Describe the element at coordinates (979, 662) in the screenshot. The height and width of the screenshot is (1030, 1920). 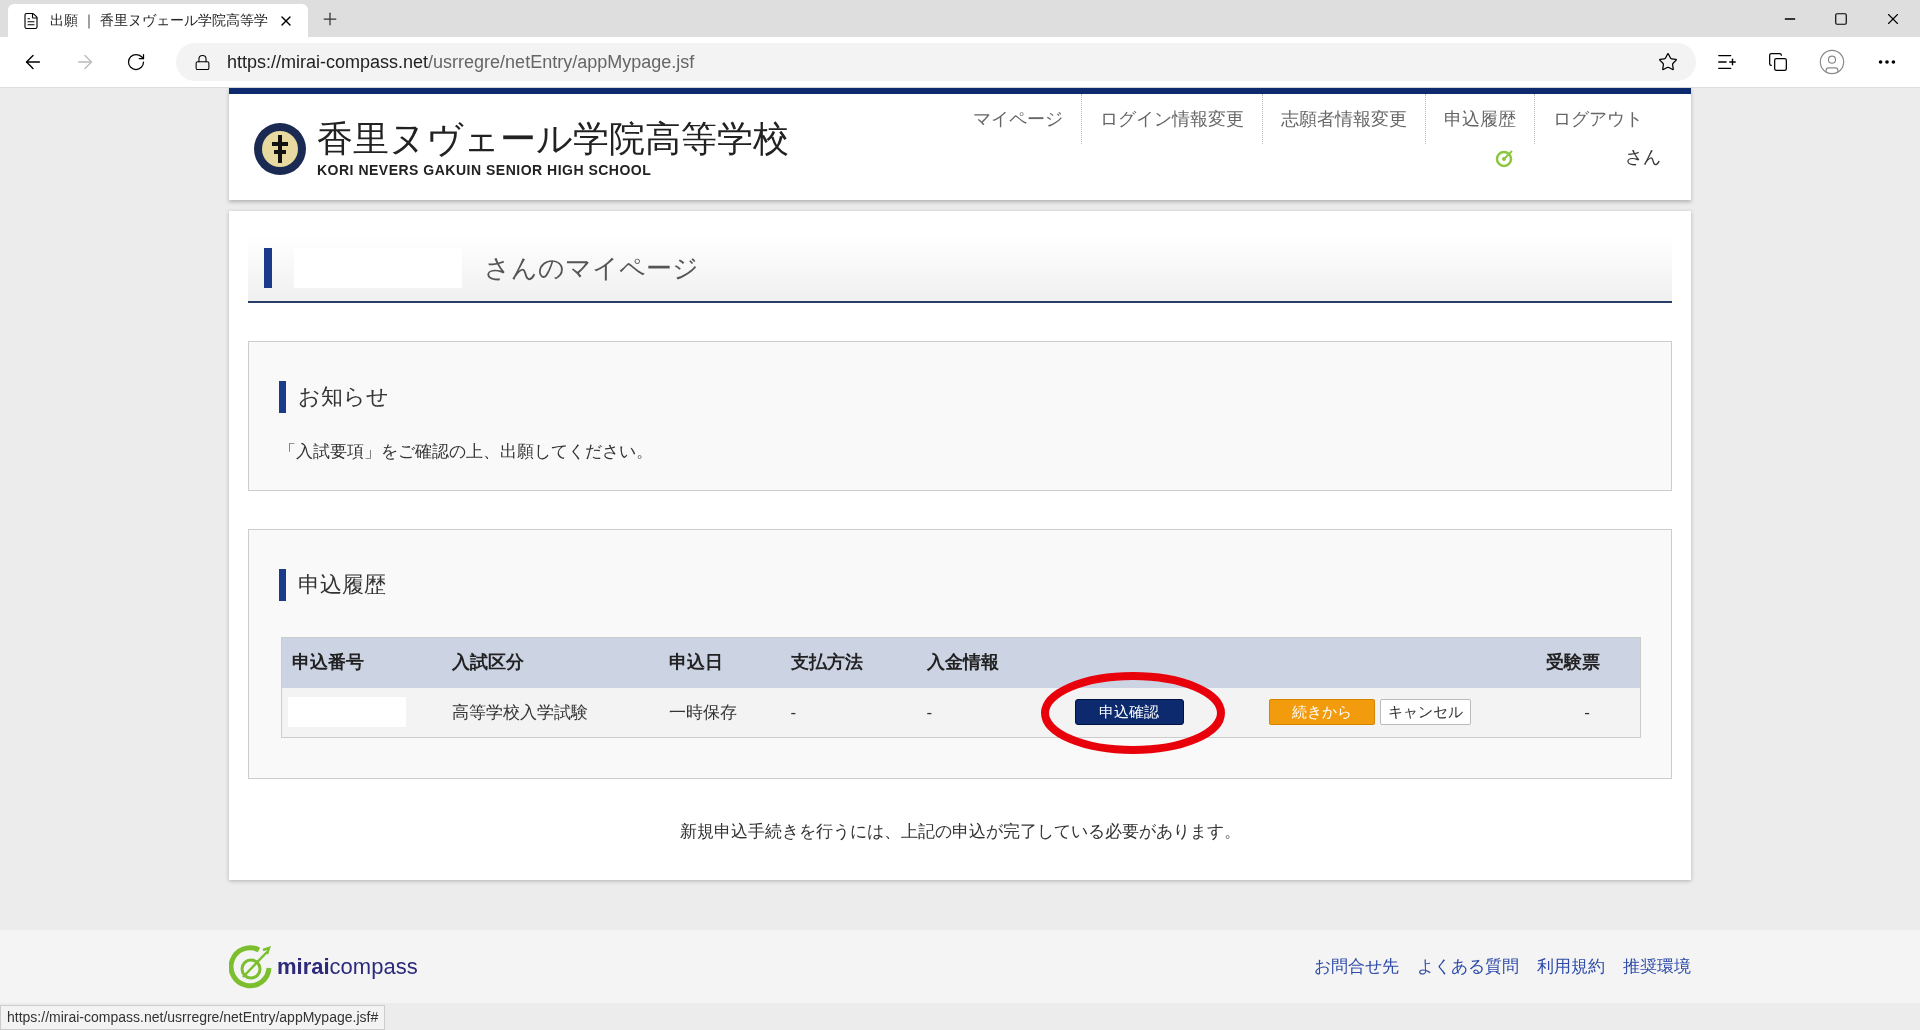
I see `column-header: 入金情報` at that location.